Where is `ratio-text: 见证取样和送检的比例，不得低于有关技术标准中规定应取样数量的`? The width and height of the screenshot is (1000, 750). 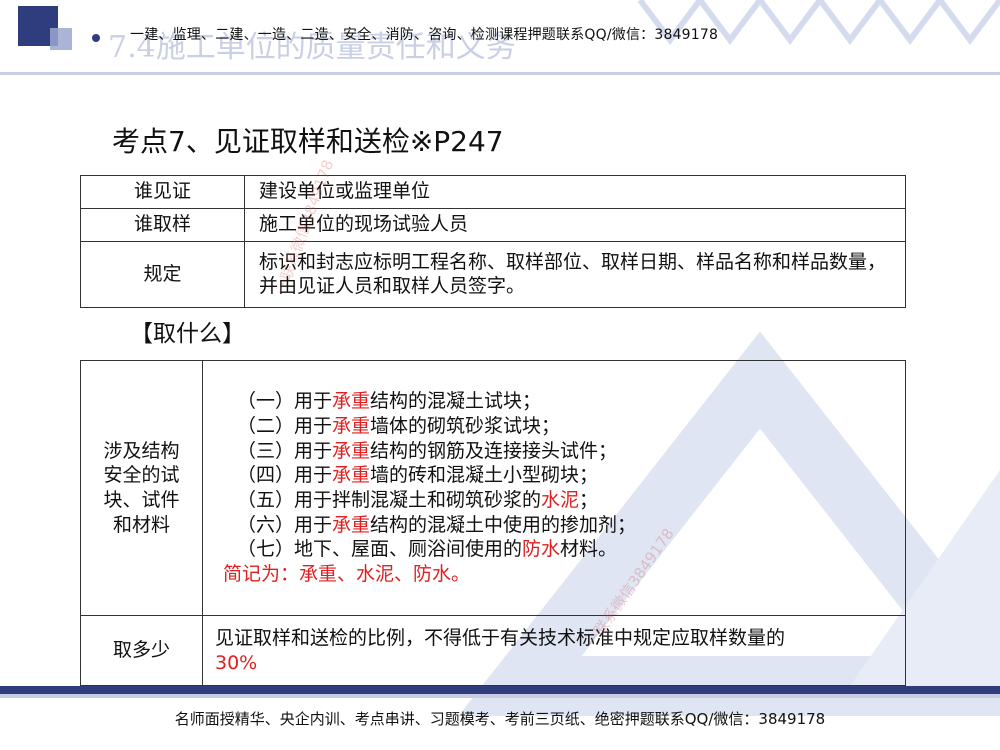
ratio-text: 见证取样和送检的比例，不得低于有关技术标准中规定应取样数量的 is located at coordinates (500, 638).